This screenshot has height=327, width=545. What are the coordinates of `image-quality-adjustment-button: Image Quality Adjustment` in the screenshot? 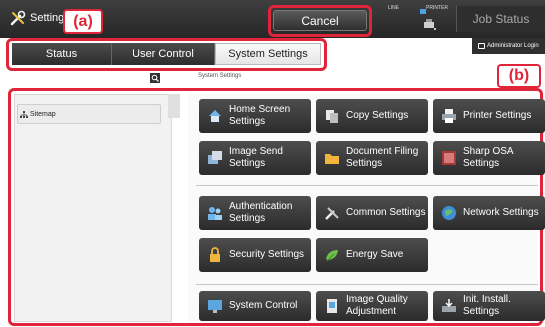 It's located at (372, 306).